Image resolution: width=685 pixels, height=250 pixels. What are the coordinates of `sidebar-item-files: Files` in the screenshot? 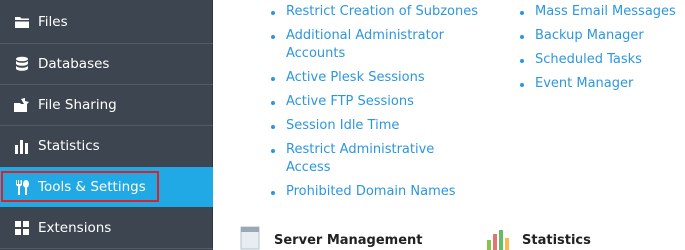 It's located at (106, 22).